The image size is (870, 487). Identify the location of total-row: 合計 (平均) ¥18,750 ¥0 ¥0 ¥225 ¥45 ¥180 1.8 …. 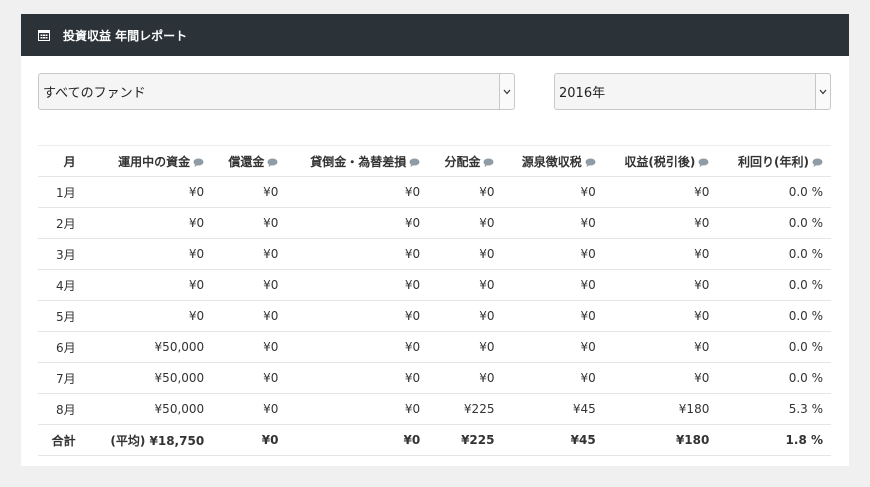
(434, 440).